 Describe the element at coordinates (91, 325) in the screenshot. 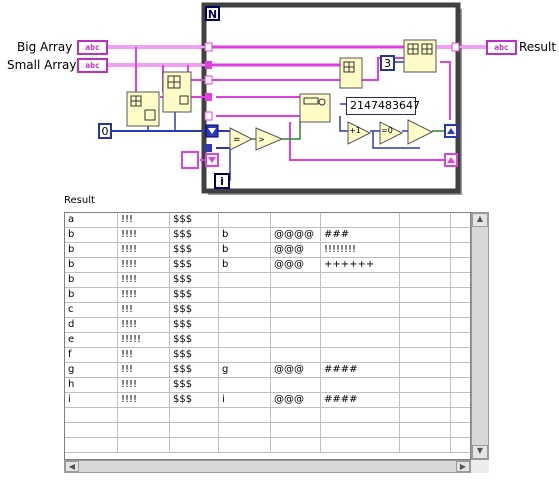

I see `table-cell: d` at that location.